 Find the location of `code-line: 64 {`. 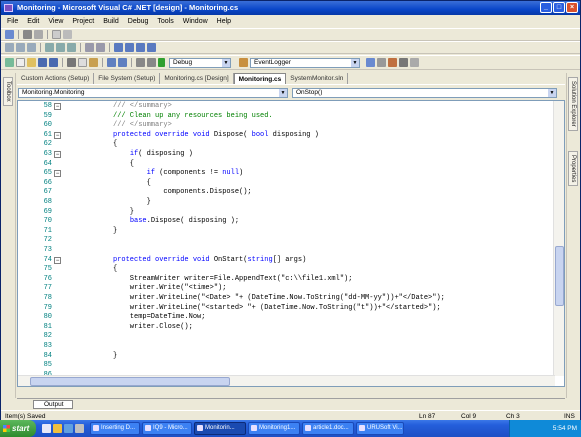

code-line: 64 { is located at coordinates (284, 165).